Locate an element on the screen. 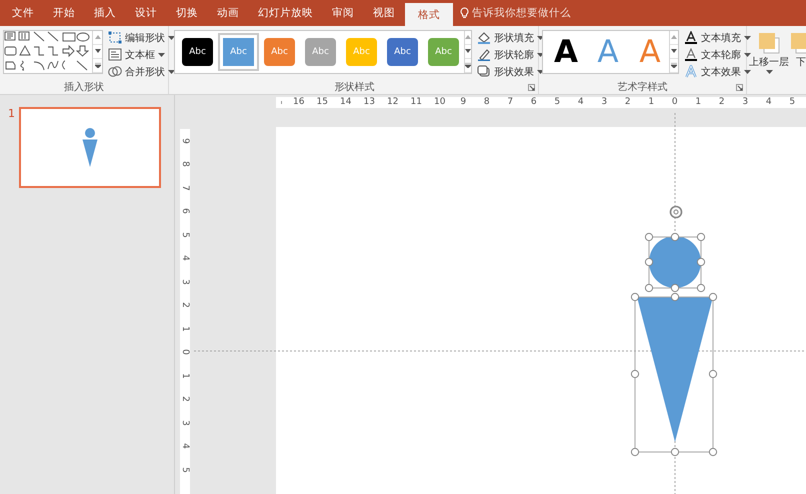  slide-thumbnail is located at coordinates (90, 147).